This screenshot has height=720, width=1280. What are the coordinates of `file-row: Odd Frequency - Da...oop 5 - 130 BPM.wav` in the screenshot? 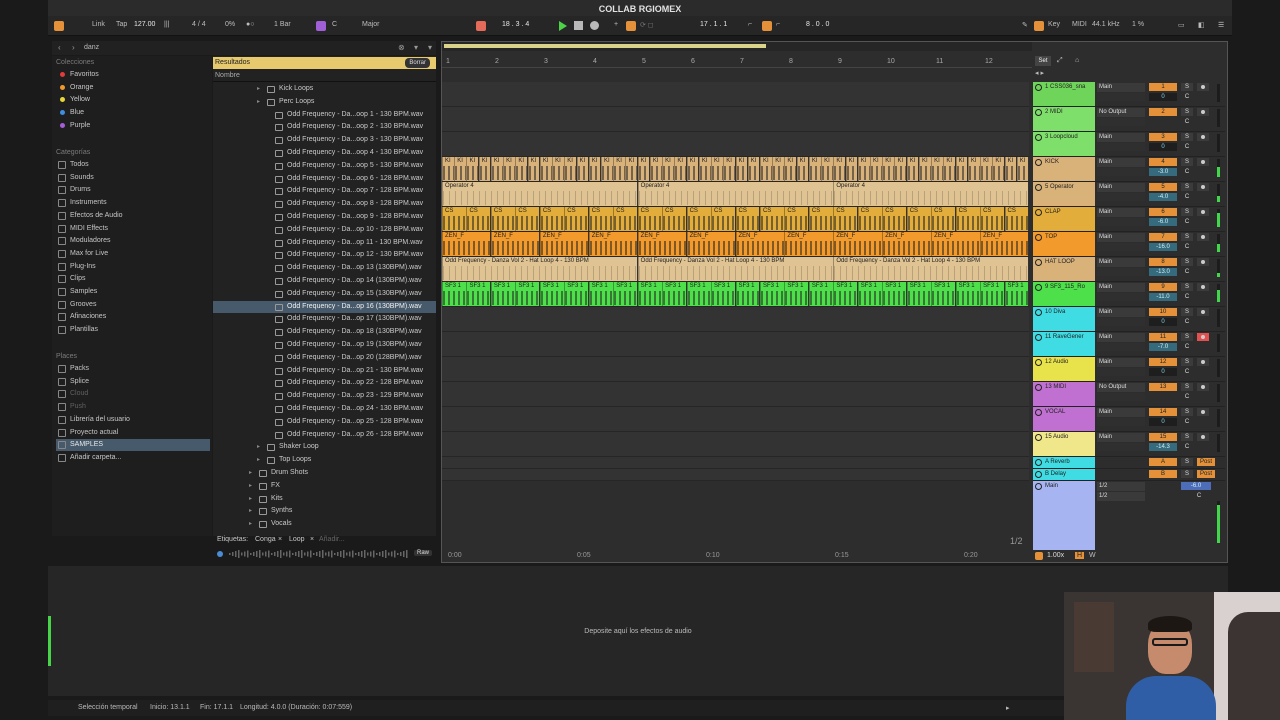 It's located at (324, 166).